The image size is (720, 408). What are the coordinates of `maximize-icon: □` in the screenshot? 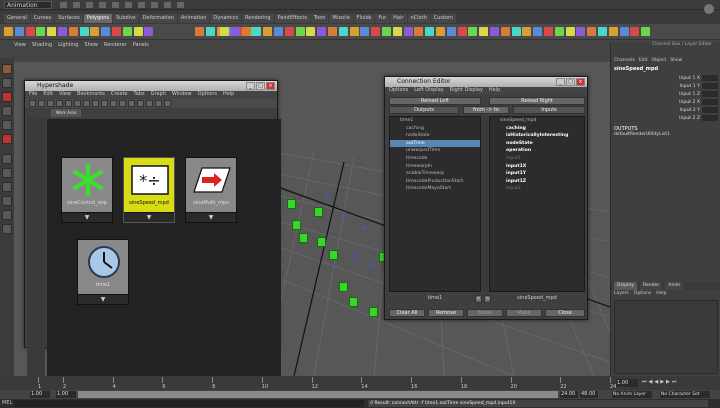 It's located at (570, 82).